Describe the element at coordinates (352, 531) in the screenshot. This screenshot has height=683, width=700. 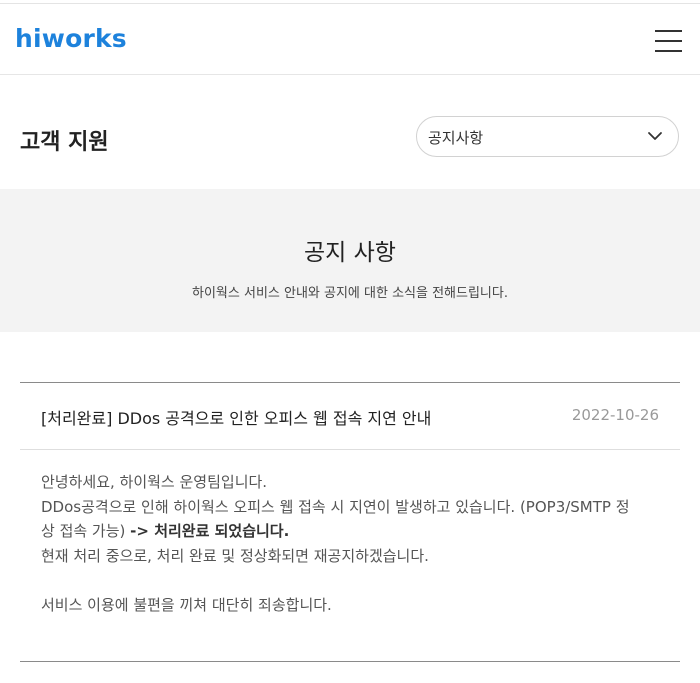
I see `notice-body-line: 상 접속 가능) -> 처리완료 되었습니다.` at that location.